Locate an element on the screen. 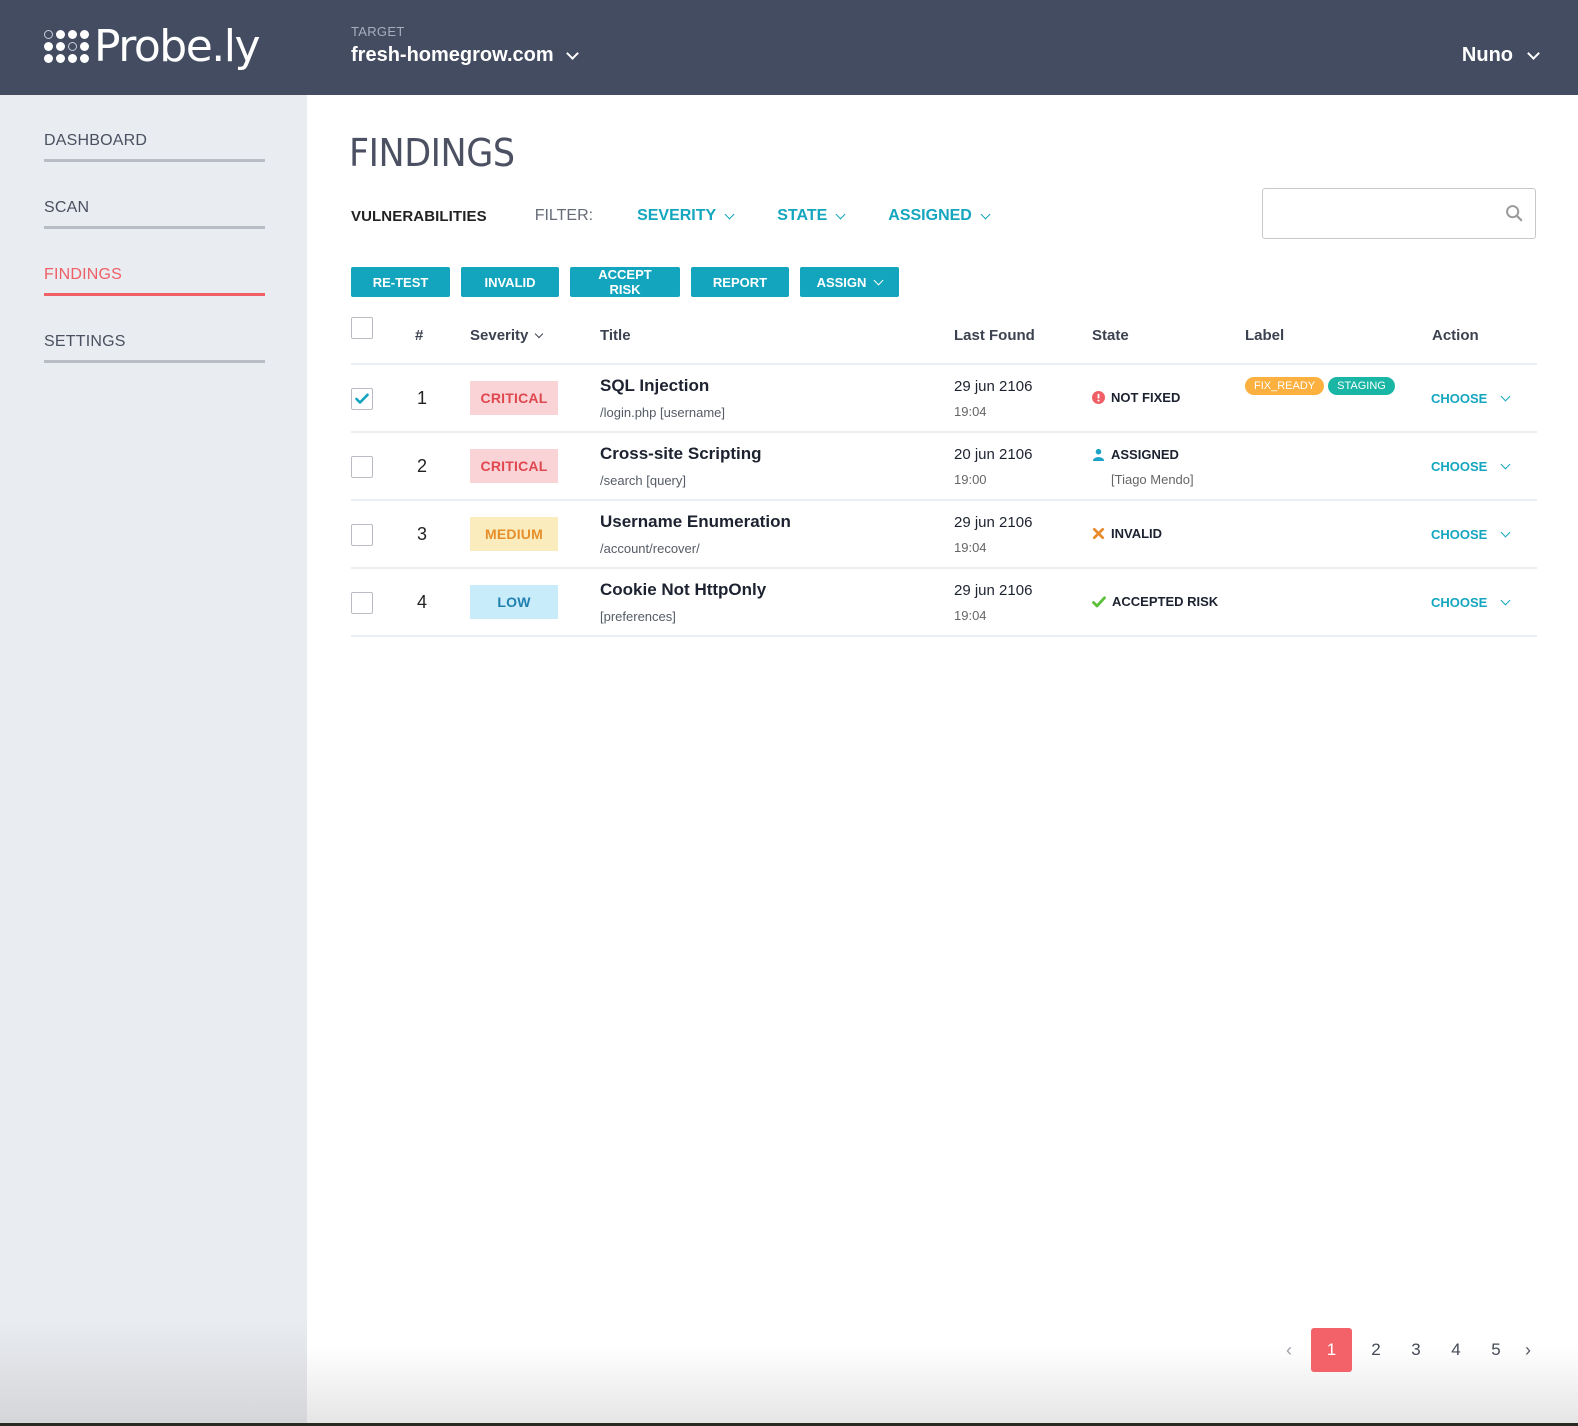 The image size is (1578, 1426). exclamation-circle-icon is located at coordinates (1098, 397).